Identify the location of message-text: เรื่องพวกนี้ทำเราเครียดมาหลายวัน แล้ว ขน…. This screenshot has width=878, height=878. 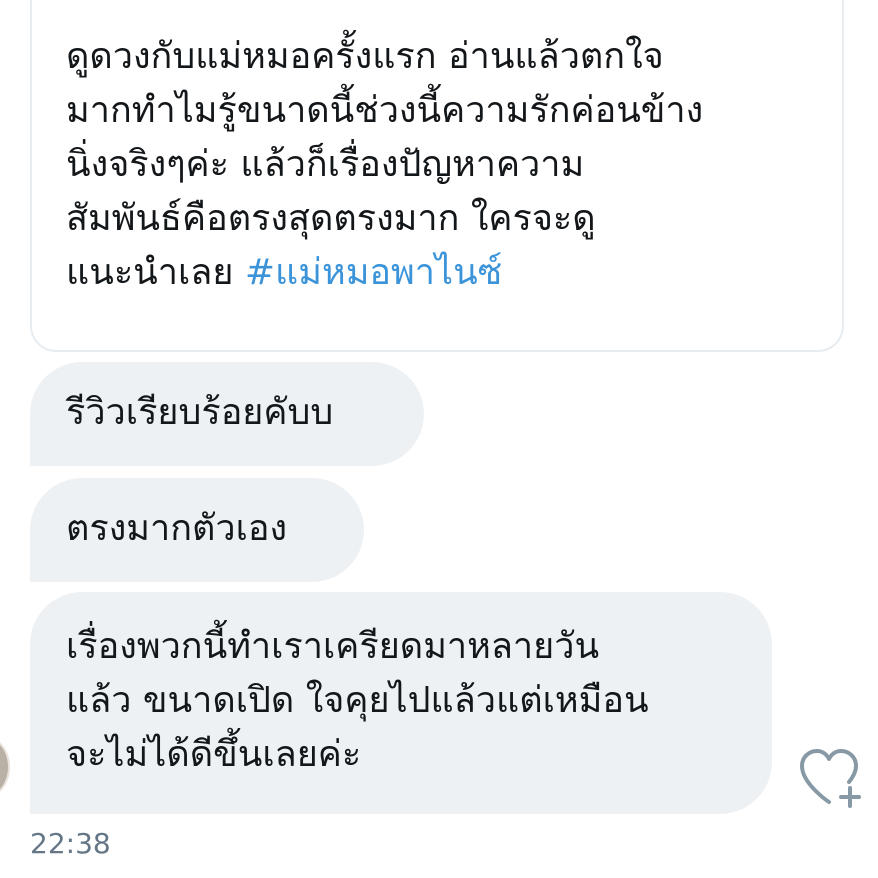
(357, 700).